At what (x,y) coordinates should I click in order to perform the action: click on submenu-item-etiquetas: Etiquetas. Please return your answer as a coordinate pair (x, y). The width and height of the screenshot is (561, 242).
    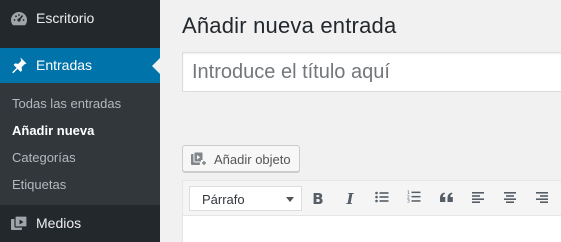
    Looking at the image, I should click on (39, 184).